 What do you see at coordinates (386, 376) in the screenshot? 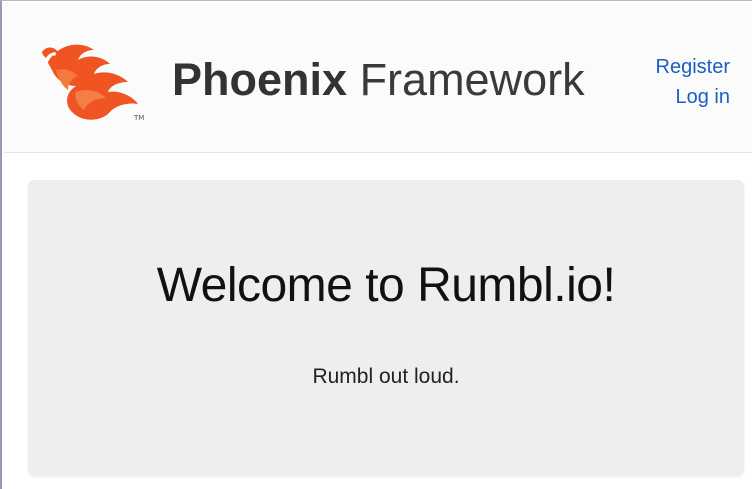
I see `welcome-subtitle: Rumbl out loud.` at bounding box center [386, 376].